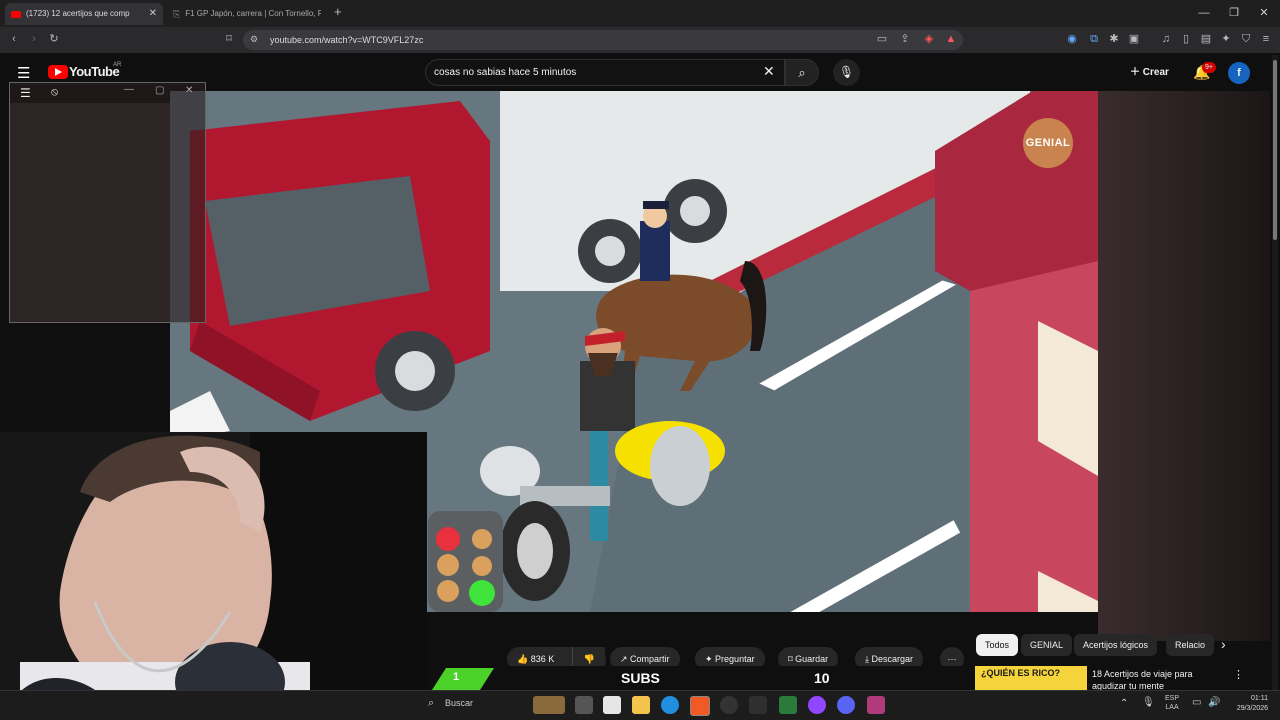 Image resolution: width=1280 pixels, height=720 pixels. Describe the element at coordinates (1166, 39) in the screenshot. I see `music-icon: ♫` at that location.